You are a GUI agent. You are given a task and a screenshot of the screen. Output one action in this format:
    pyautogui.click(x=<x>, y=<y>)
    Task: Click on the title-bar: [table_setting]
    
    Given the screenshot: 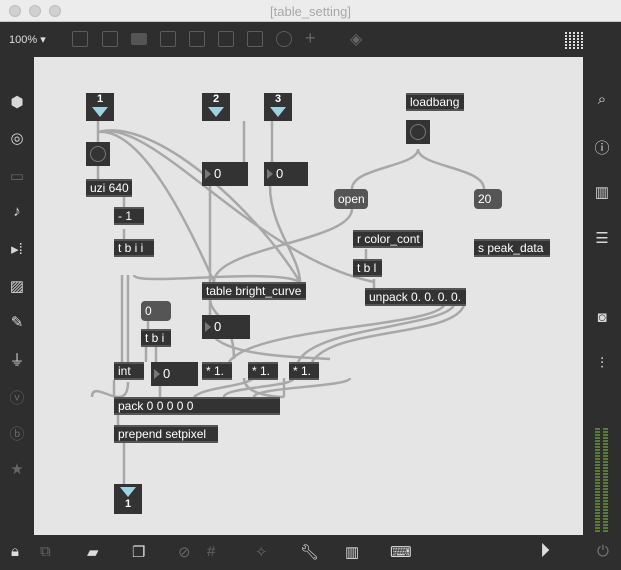 What is the action you would take?
    pyautogui.click(x=310, y=11)
    